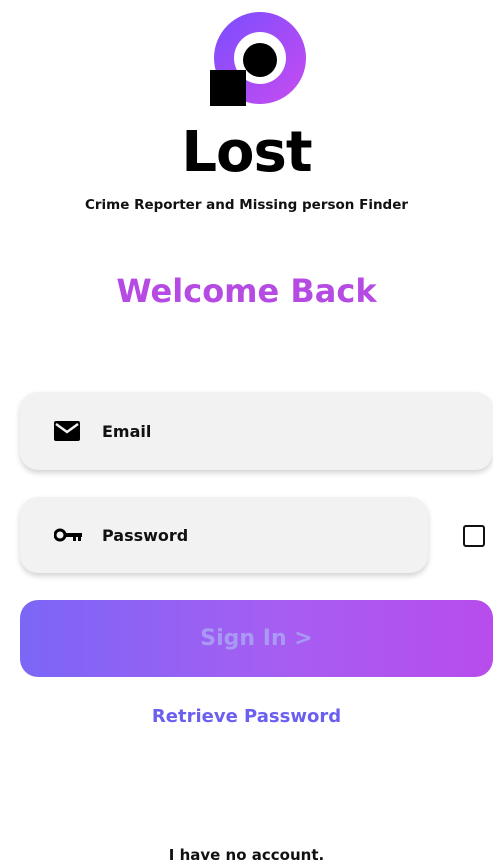 The image size is (493, 865). I want to click on show-password-checkbox, so click(474, 536).